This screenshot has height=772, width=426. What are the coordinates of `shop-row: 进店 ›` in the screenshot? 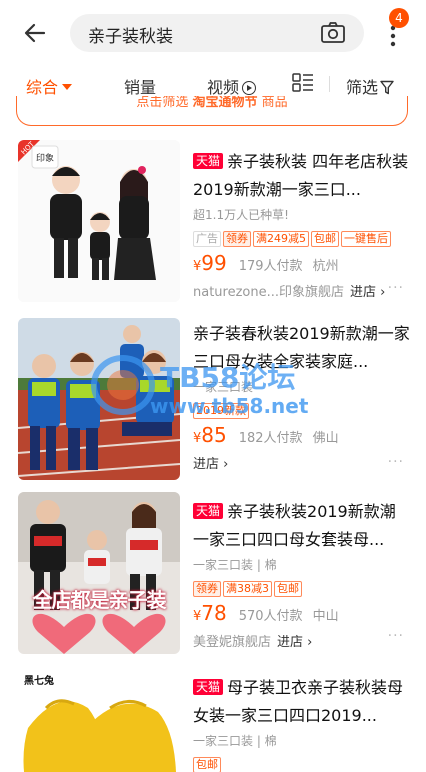 It's located at (302, 462).